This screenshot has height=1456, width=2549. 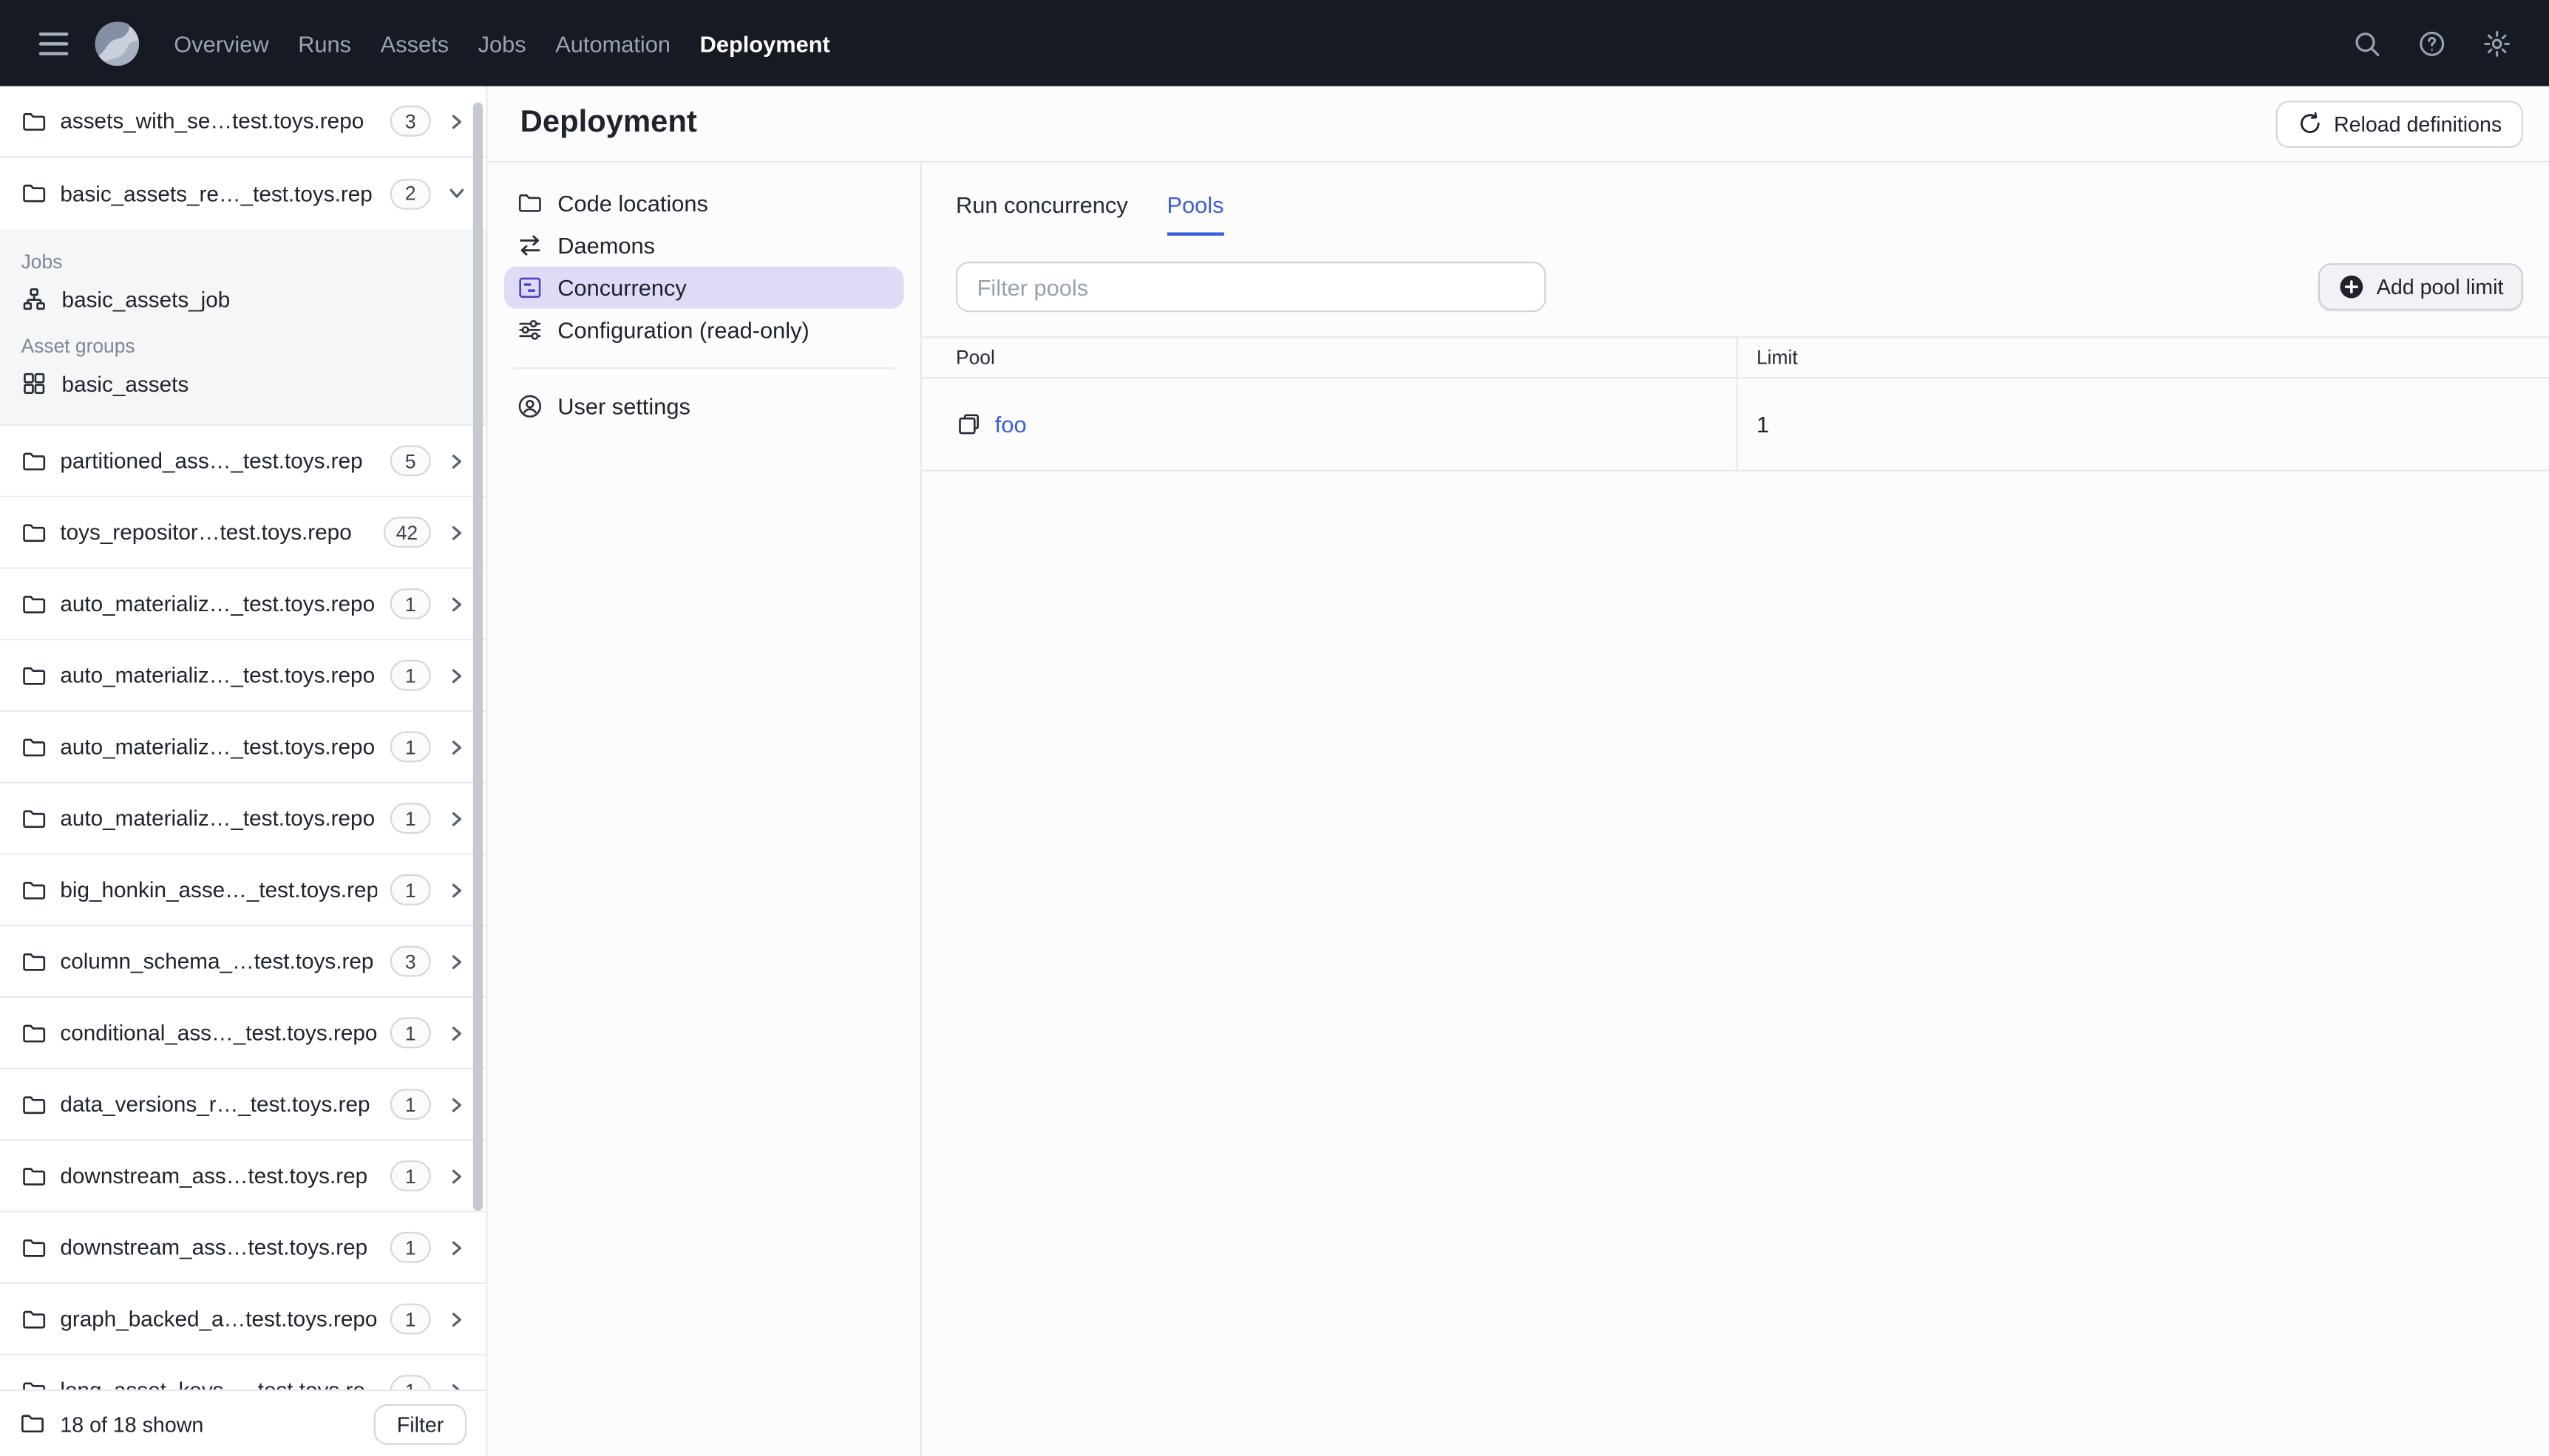 I want to click on settings-gear-icon, so click(x=2496, y=43).